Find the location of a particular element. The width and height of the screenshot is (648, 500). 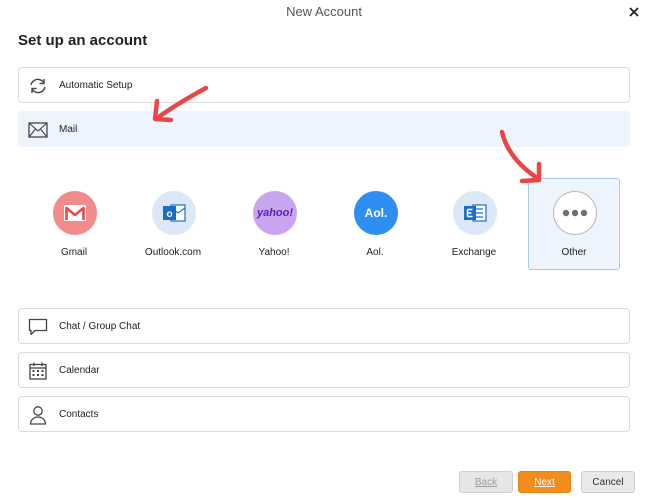

back-button: Back is located at coordinates (486, 482).